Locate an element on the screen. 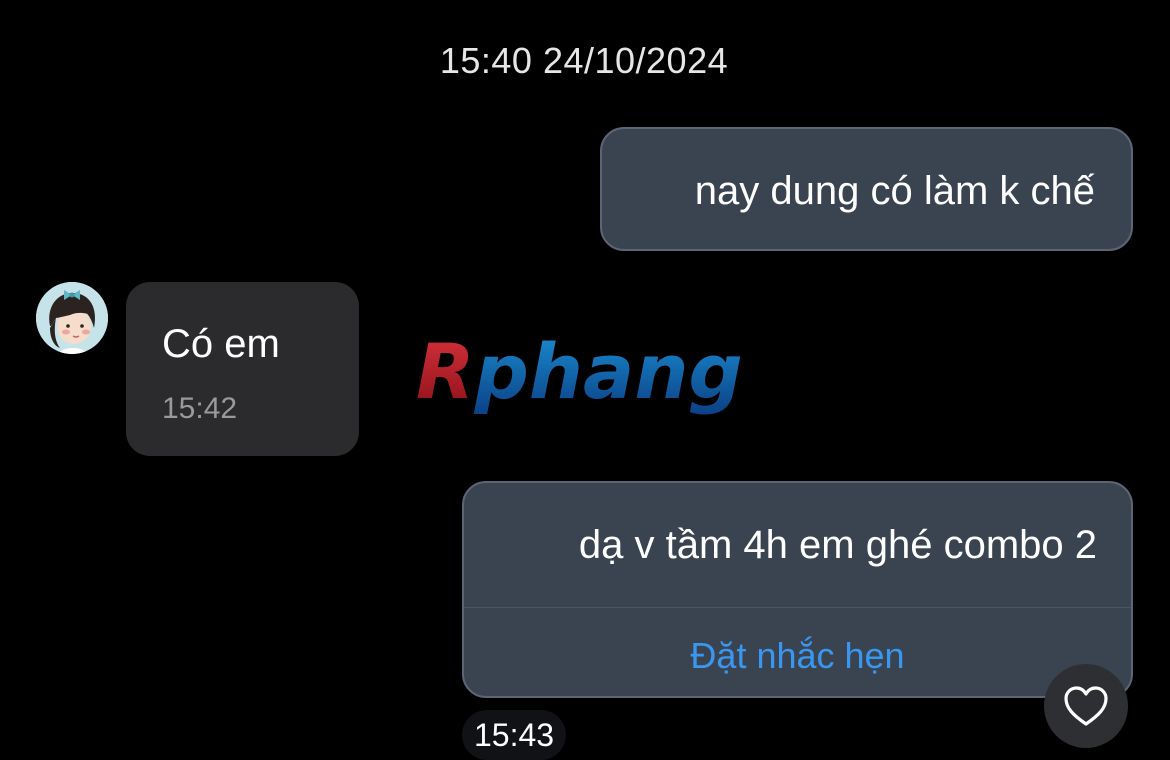 Image resolution: width=1170 pixels, height=760 pixels. message-text: dạ v tầm 4h em ghé combo 2 is located at coordinates (837, 545).